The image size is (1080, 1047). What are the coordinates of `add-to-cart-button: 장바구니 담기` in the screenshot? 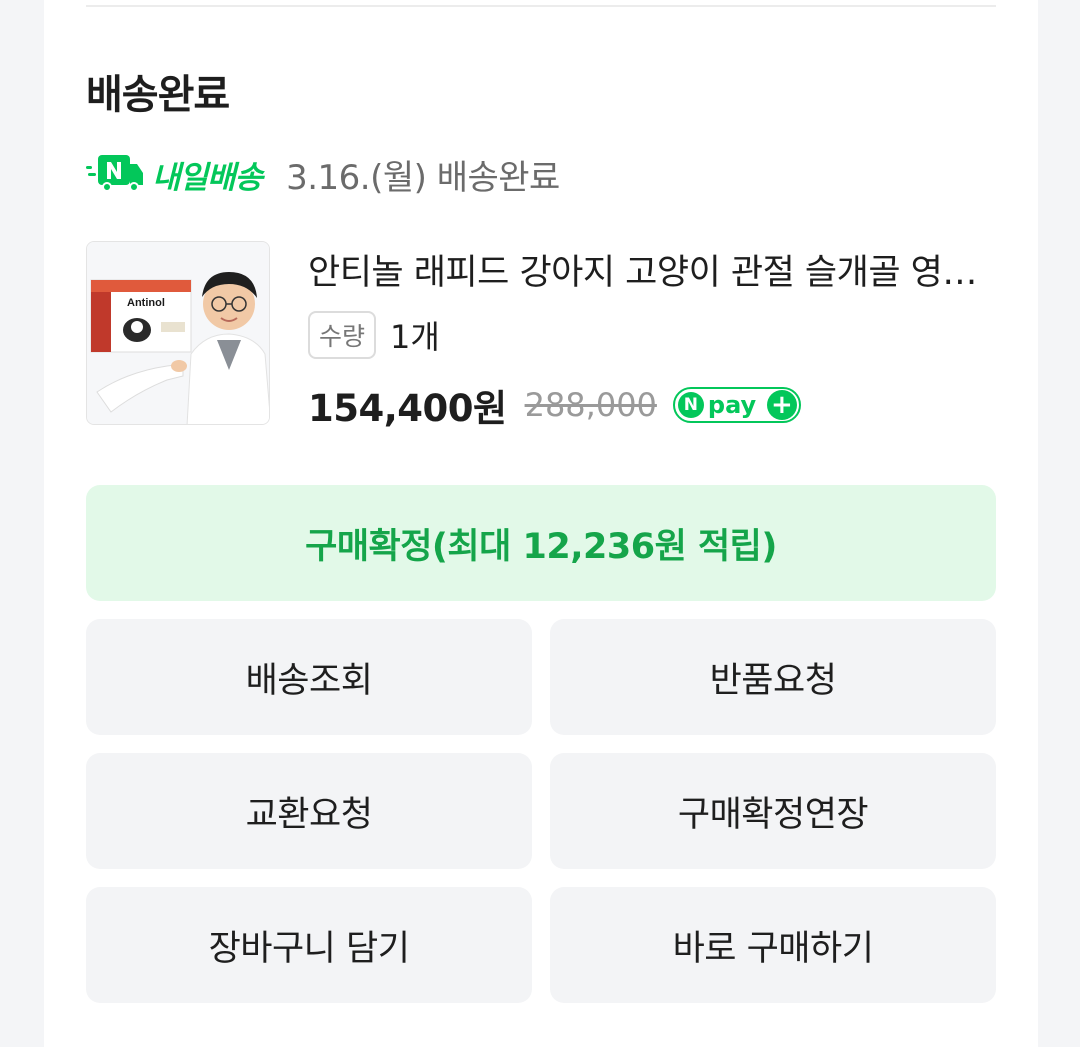 It's located at (309, 945).